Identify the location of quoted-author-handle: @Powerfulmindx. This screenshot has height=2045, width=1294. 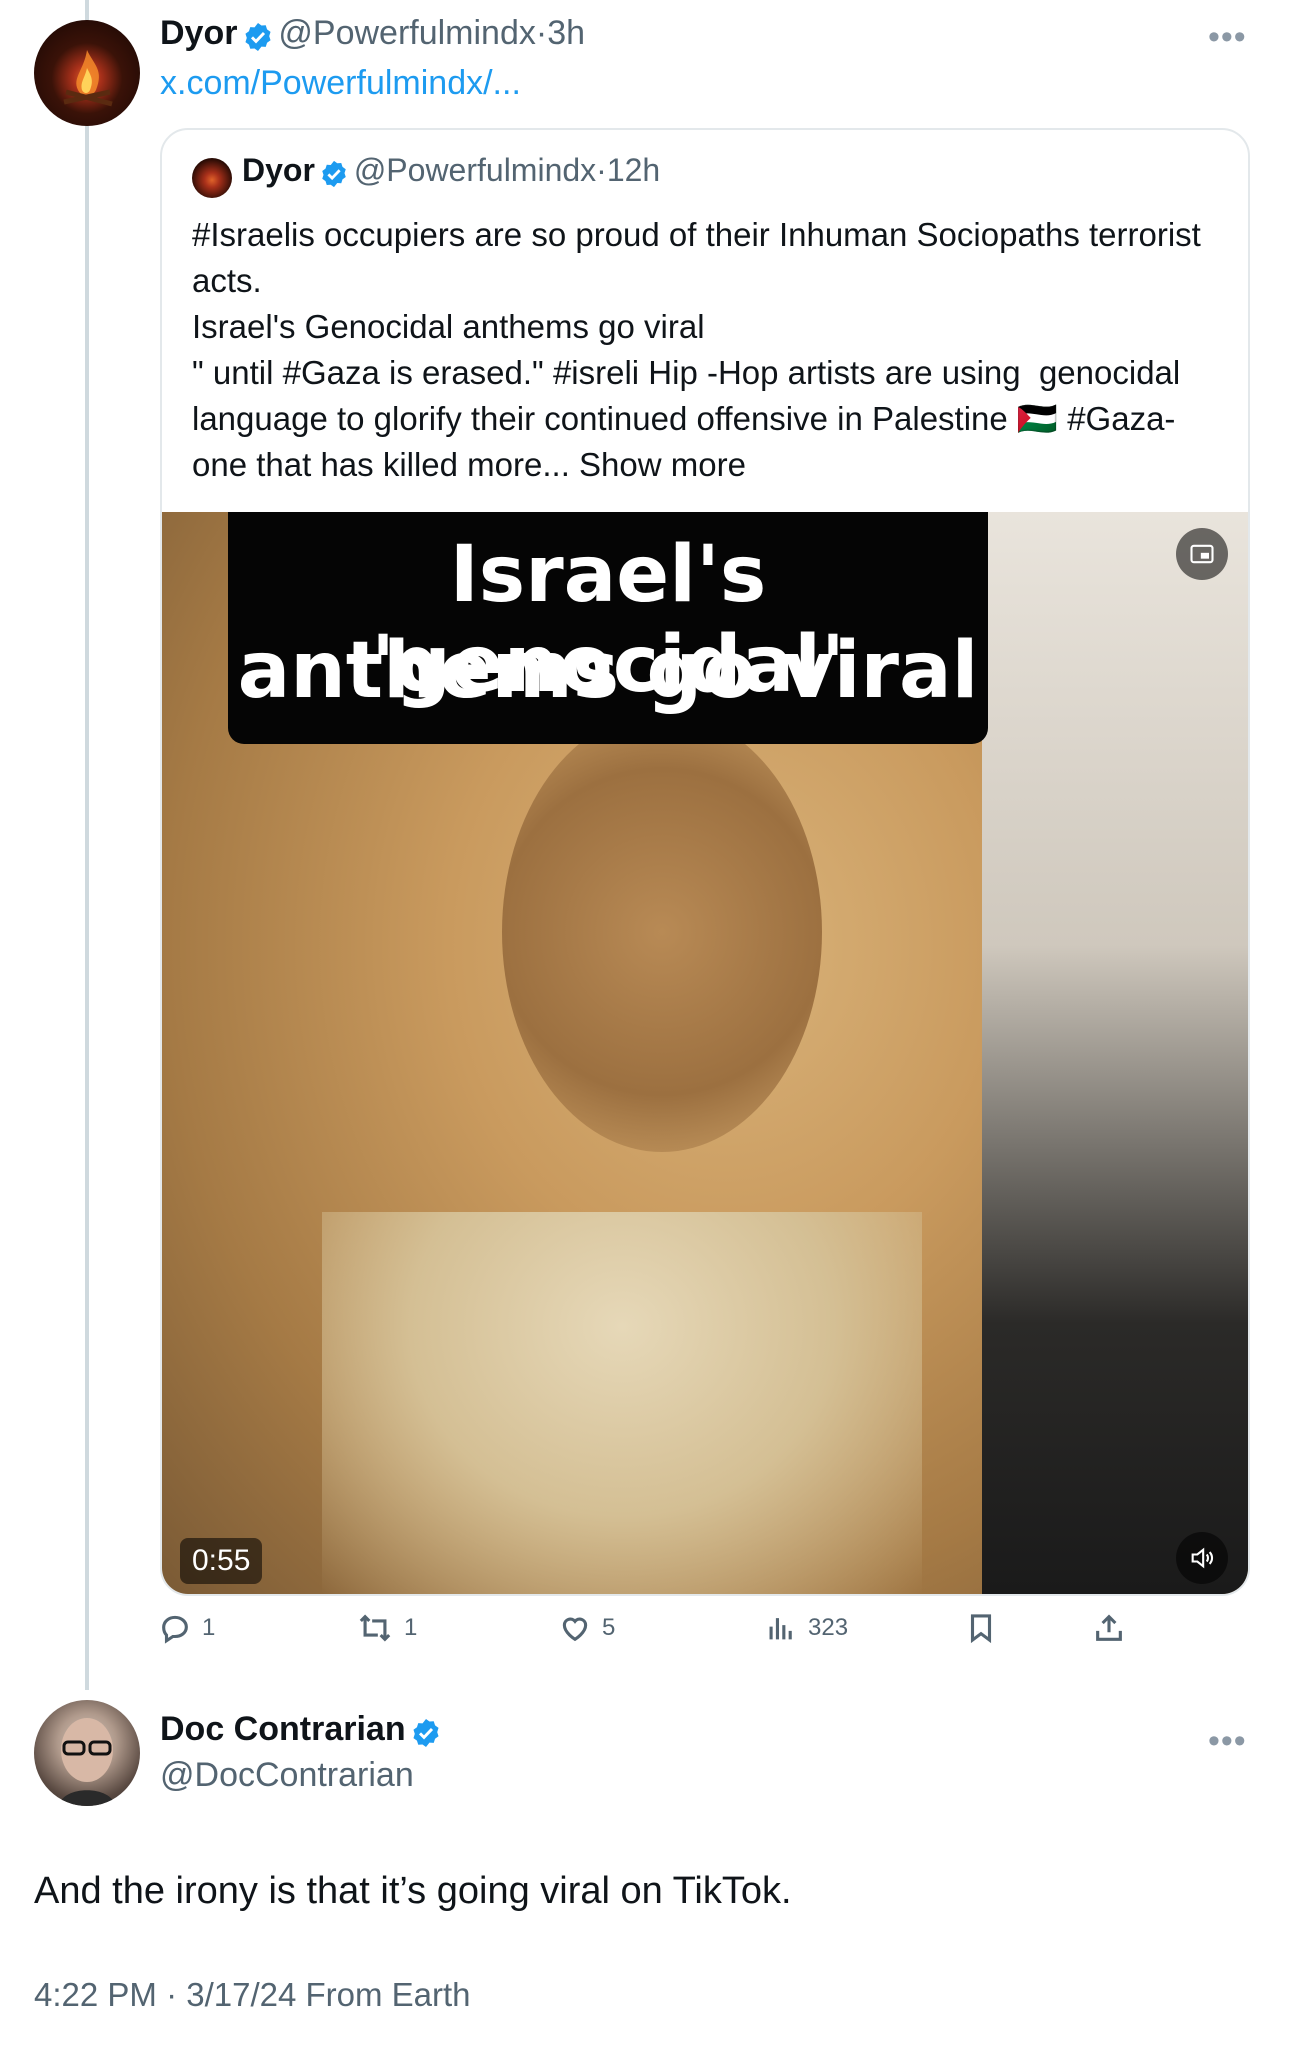
(475, 170).